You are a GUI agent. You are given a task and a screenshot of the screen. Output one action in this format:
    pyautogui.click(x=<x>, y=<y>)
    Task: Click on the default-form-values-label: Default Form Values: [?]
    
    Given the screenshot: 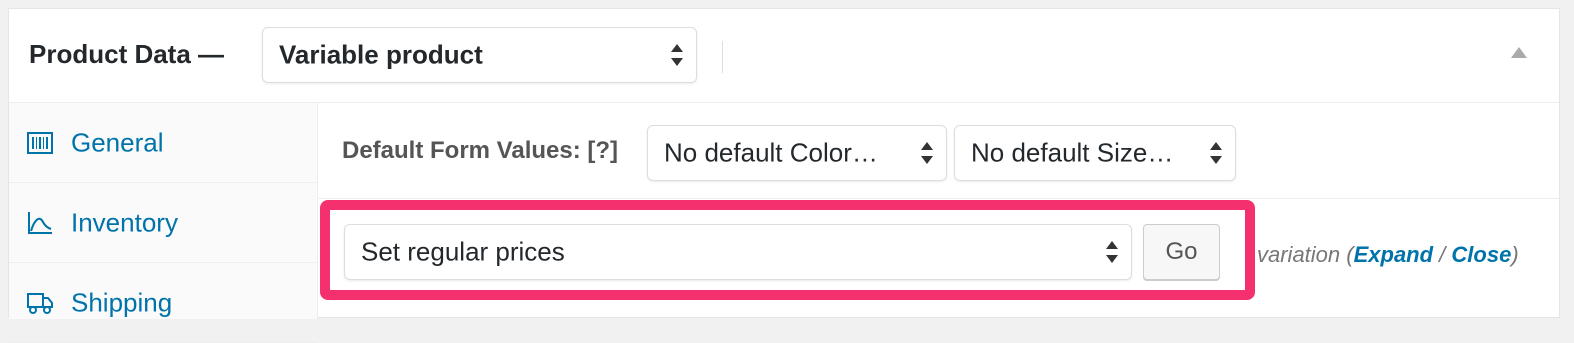 What is the action you would take?
    pyautogui.click(x=480, y=151)
    